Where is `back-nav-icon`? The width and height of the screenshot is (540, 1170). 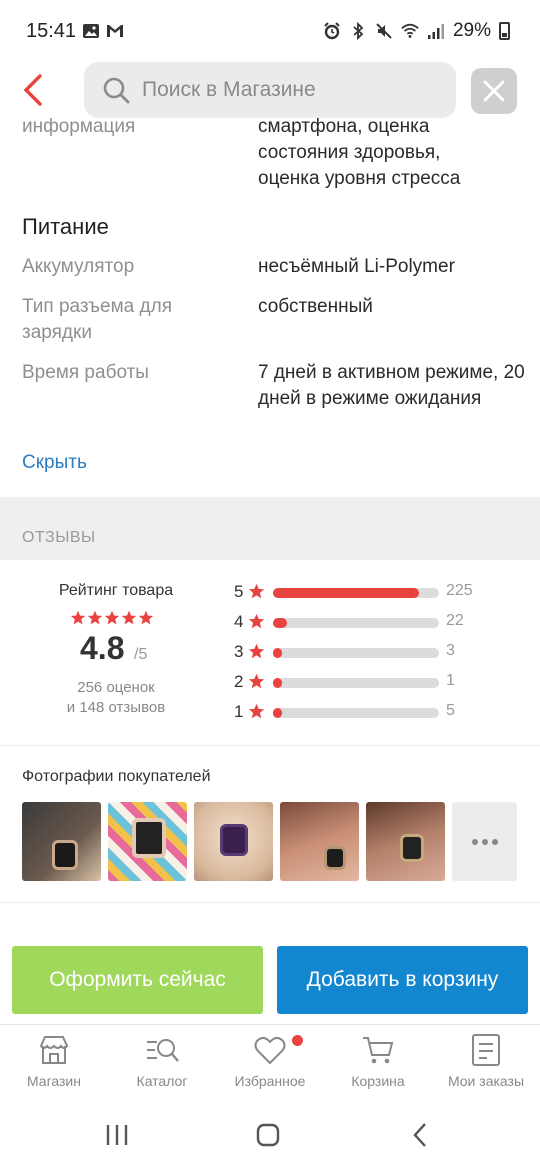
back-nav-icon is located at coordinates (420, 1135).